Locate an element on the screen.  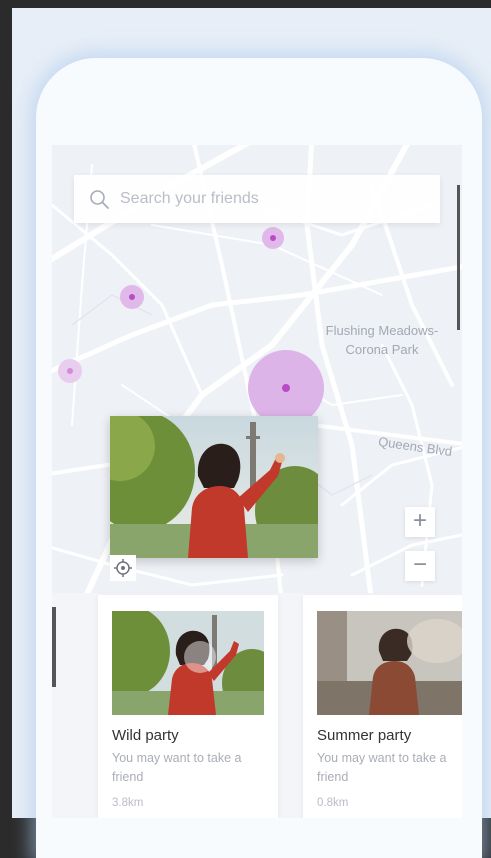
event-distance: 0.8km is located at coordinates (333, 803).